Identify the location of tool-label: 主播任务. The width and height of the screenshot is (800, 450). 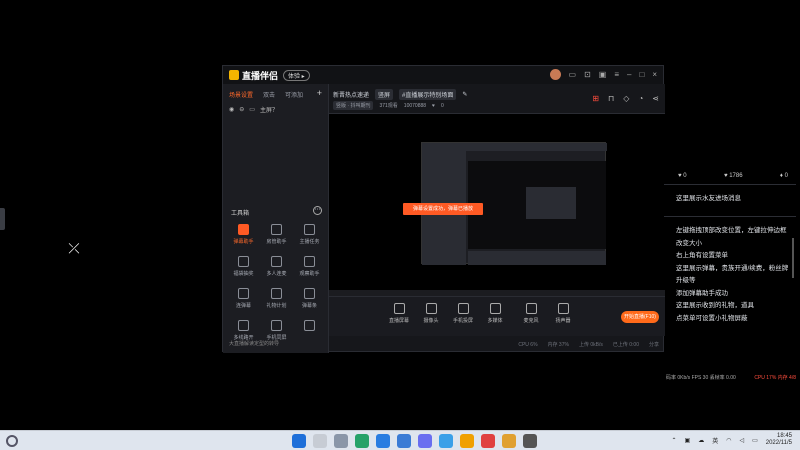
(309, 242).